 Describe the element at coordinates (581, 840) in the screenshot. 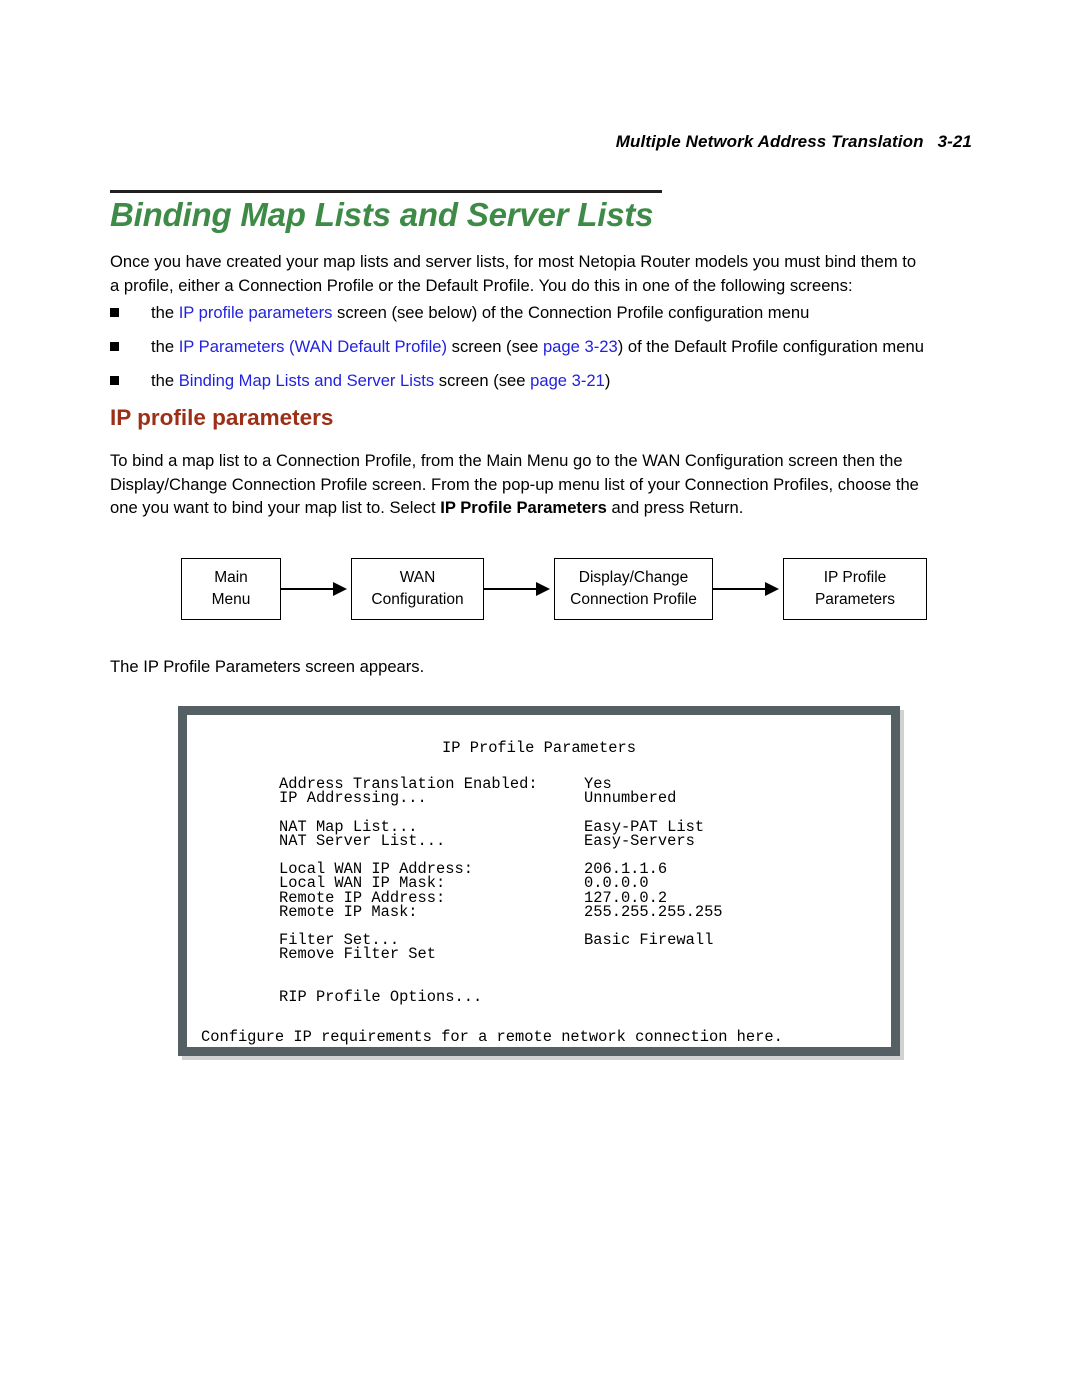

I see `terminal-row-nat-server-list: NAT Server List... Easy-Servers` at that location.